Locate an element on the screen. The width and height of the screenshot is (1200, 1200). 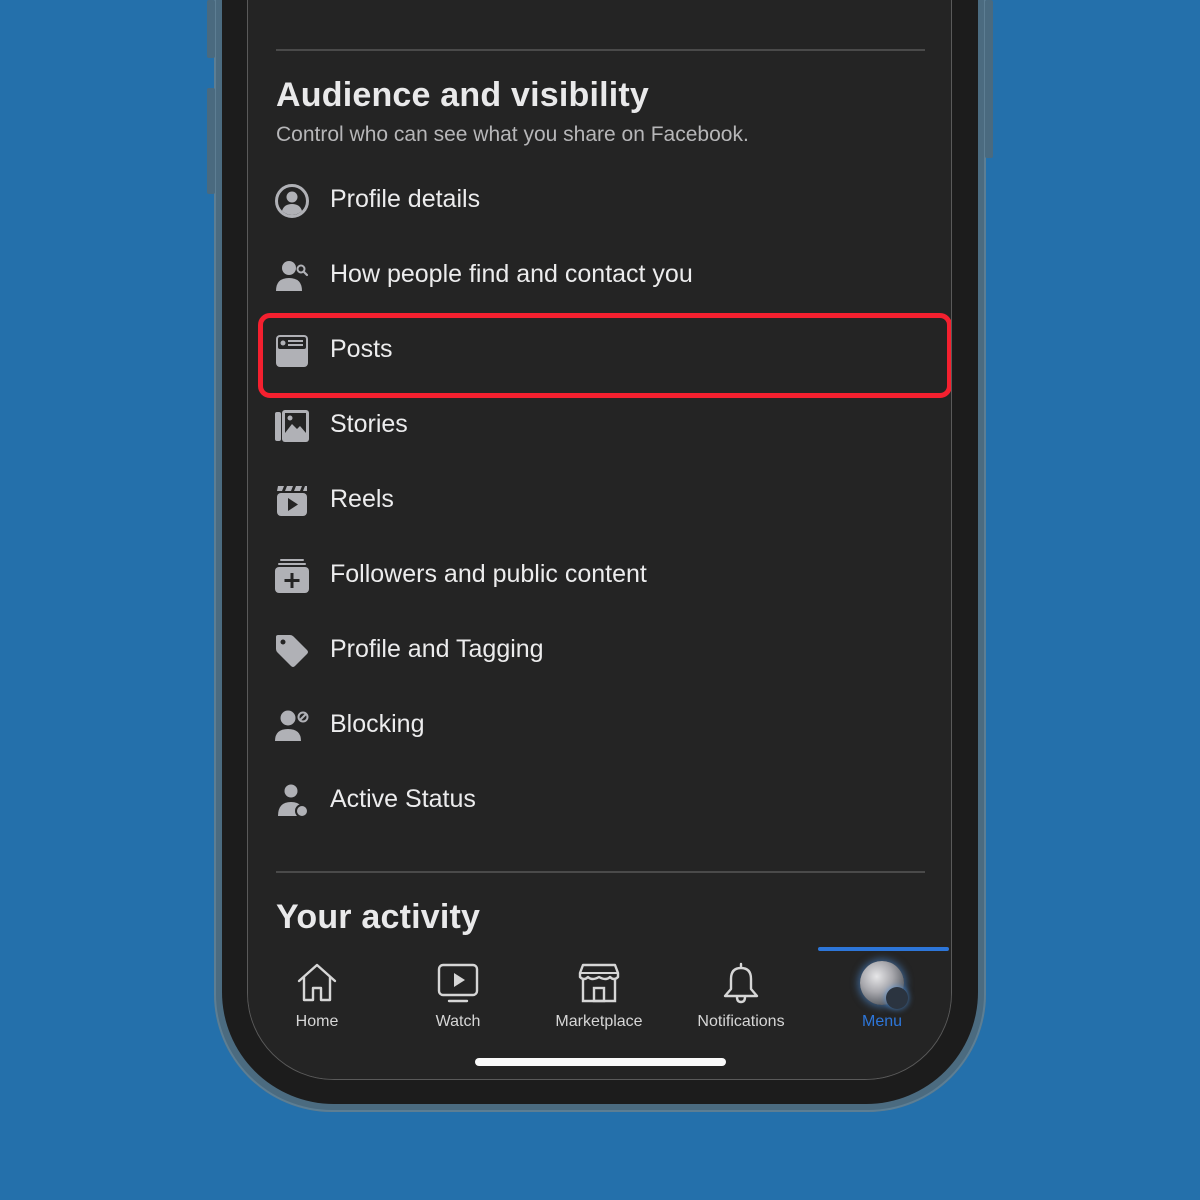
home-icon is located at coordinates (317, 982).